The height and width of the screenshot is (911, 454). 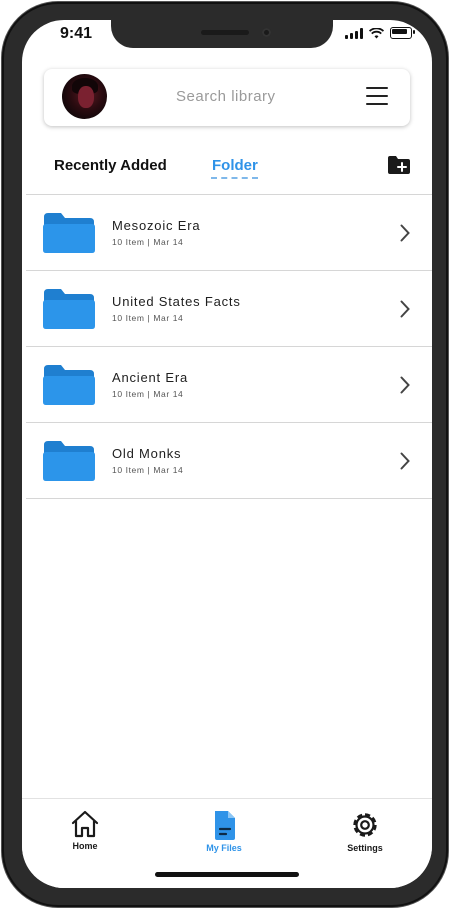 I want to click on list-item: United States Facts 10 Item | Mar 14, so click(x=229, y=309).